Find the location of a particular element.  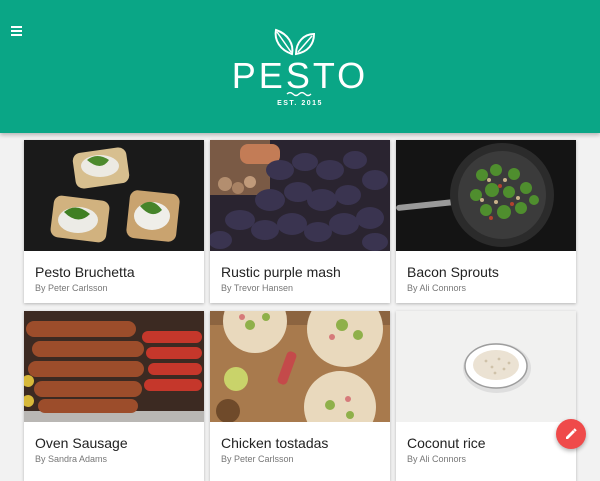

recipe-title: Rustic purple mash is located at coordinates (281, 272).